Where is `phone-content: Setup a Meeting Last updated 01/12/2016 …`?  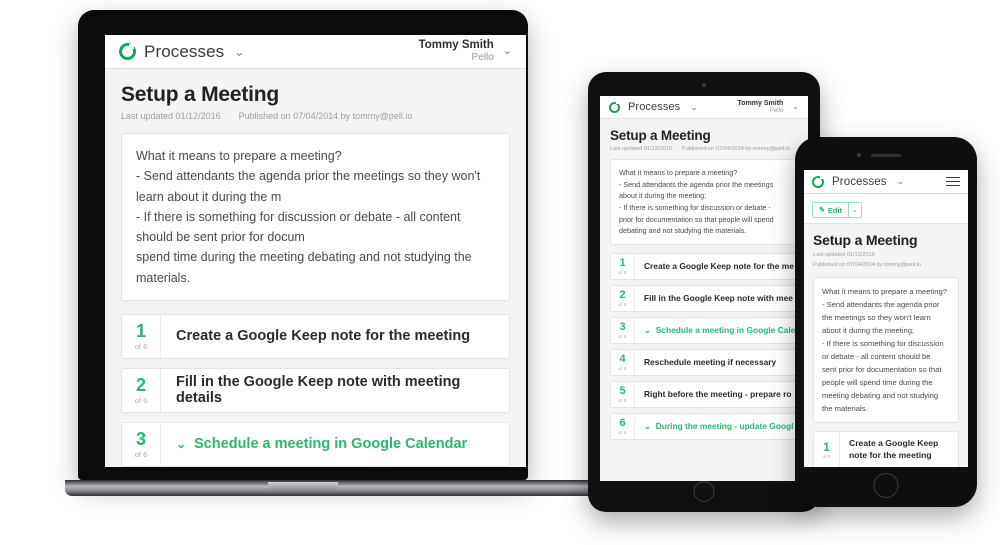 phone-content: Setup a Meeting Last updated 01/12/2016 … is located at coordinates (886, 345).